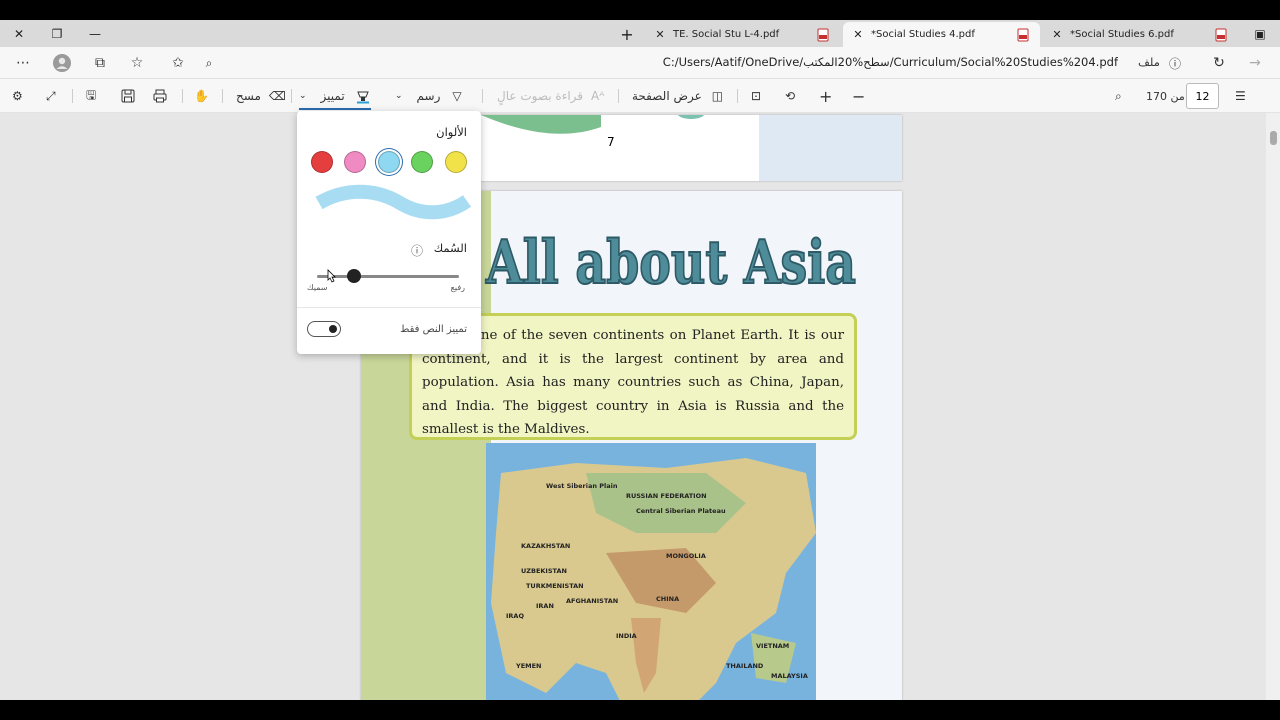 This screenshot has width=1280, height=720. What do you see at coordinates (456, 162) in the screenshot?
I see `color-swatch-yellow` at bounding box center [456, 162].